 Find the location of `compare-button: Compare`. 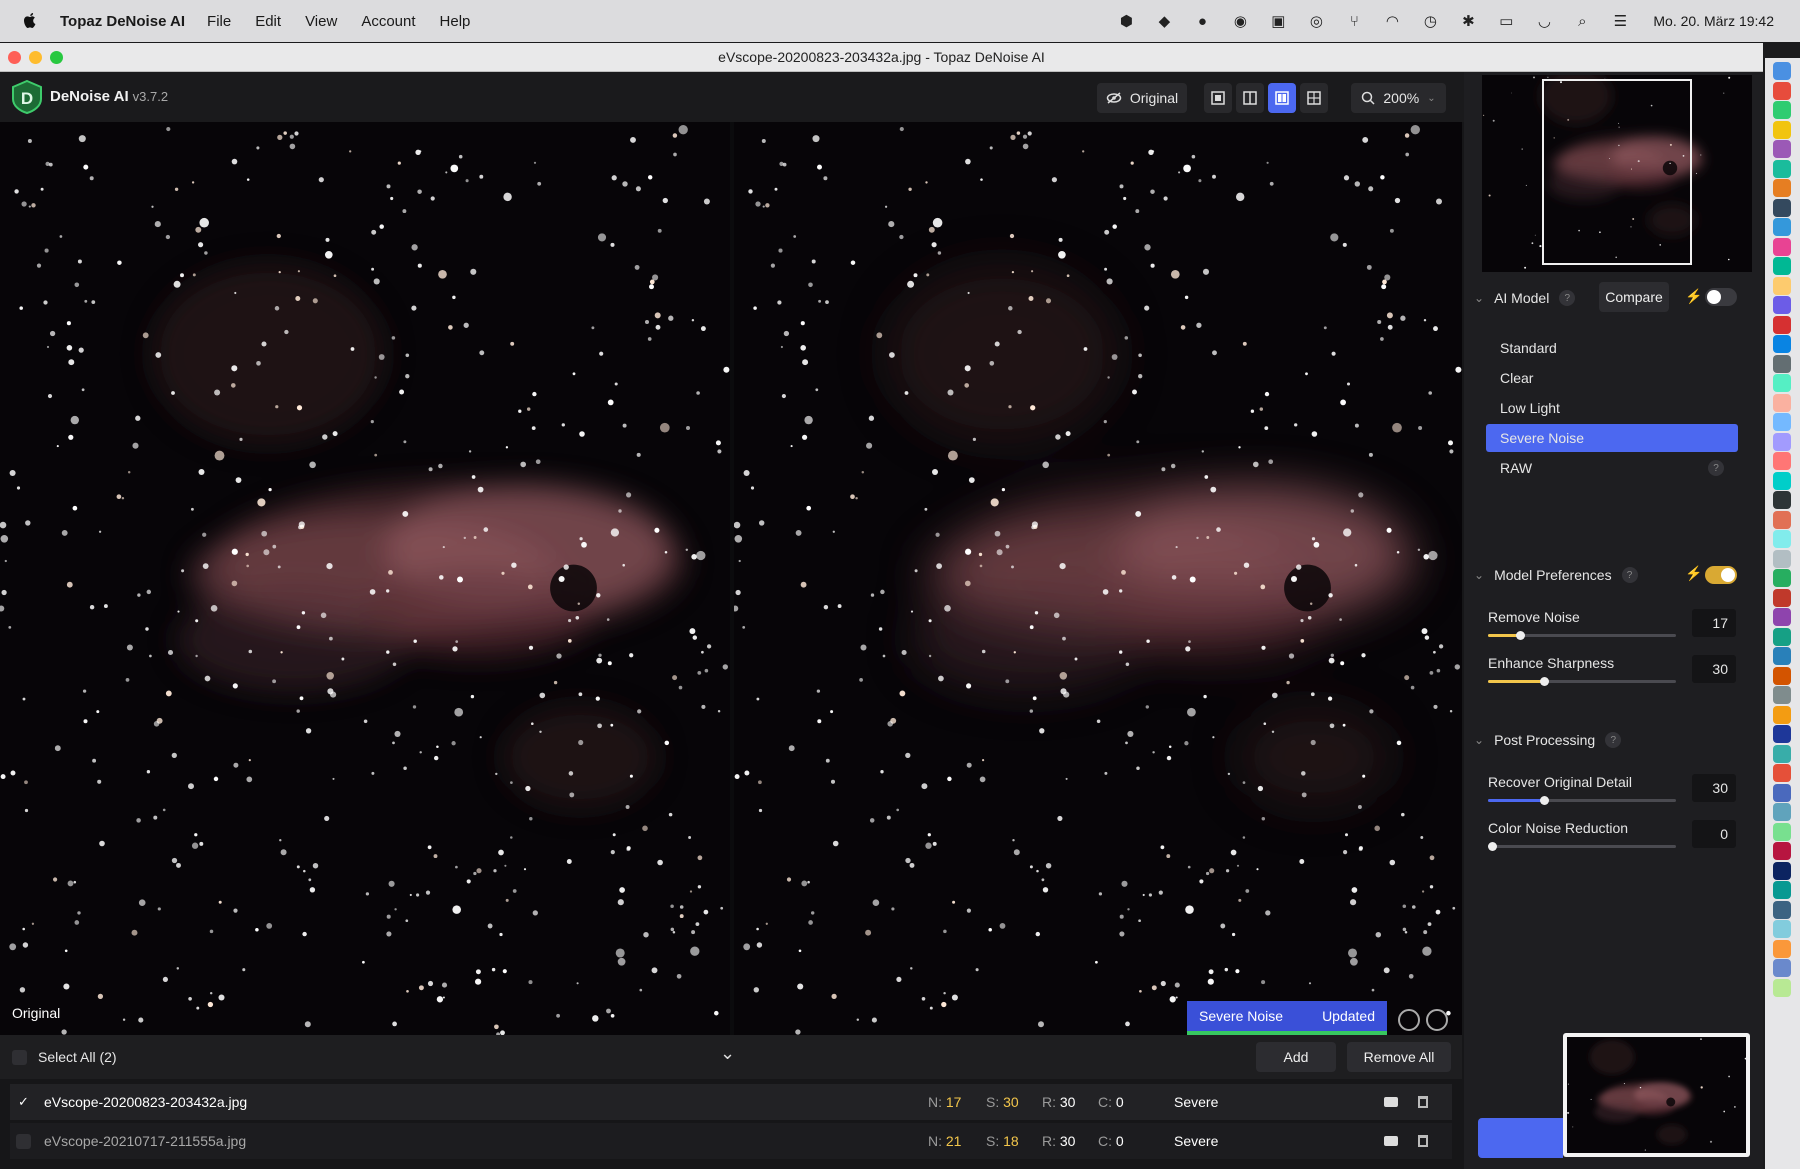

compare-button: Compare is located at coordinates (1634, 297).